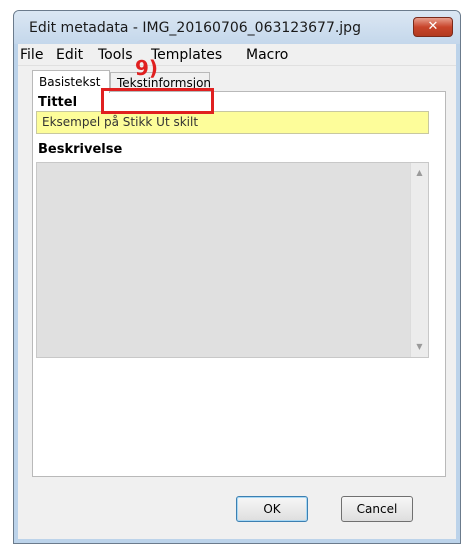 The image size is (463, 546). Describe the element at coordinates (377, 509) in the screenshot. I see `cancel-button: Cancel` at that location.